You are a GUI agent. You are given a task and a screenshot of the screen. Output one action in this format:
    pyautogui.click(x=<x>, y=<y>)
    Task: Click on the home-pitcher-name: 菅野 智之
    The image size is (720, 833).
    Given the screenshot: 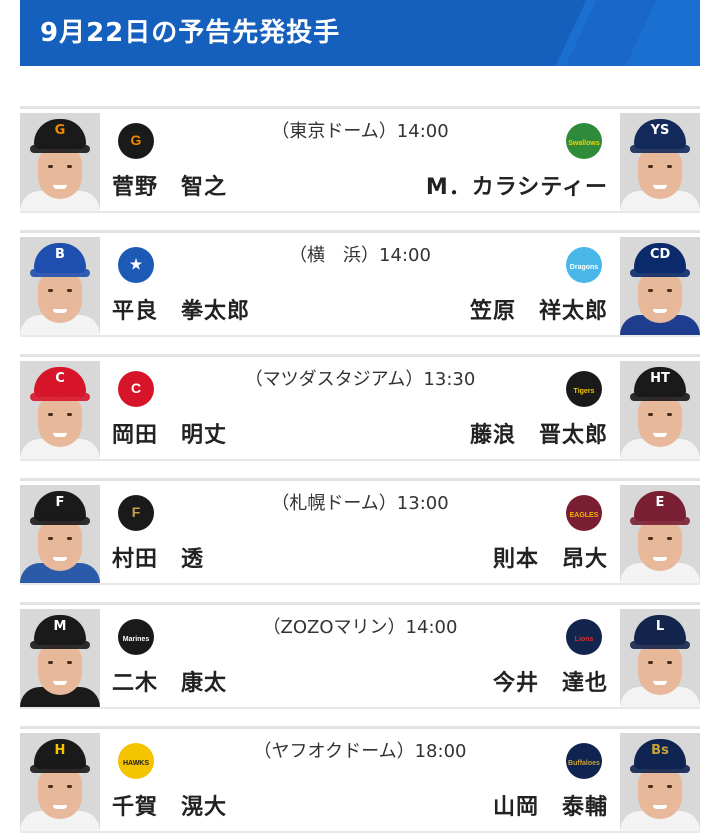 What is the action you would take?
    pyautogui.click(x=169, y=185)
    